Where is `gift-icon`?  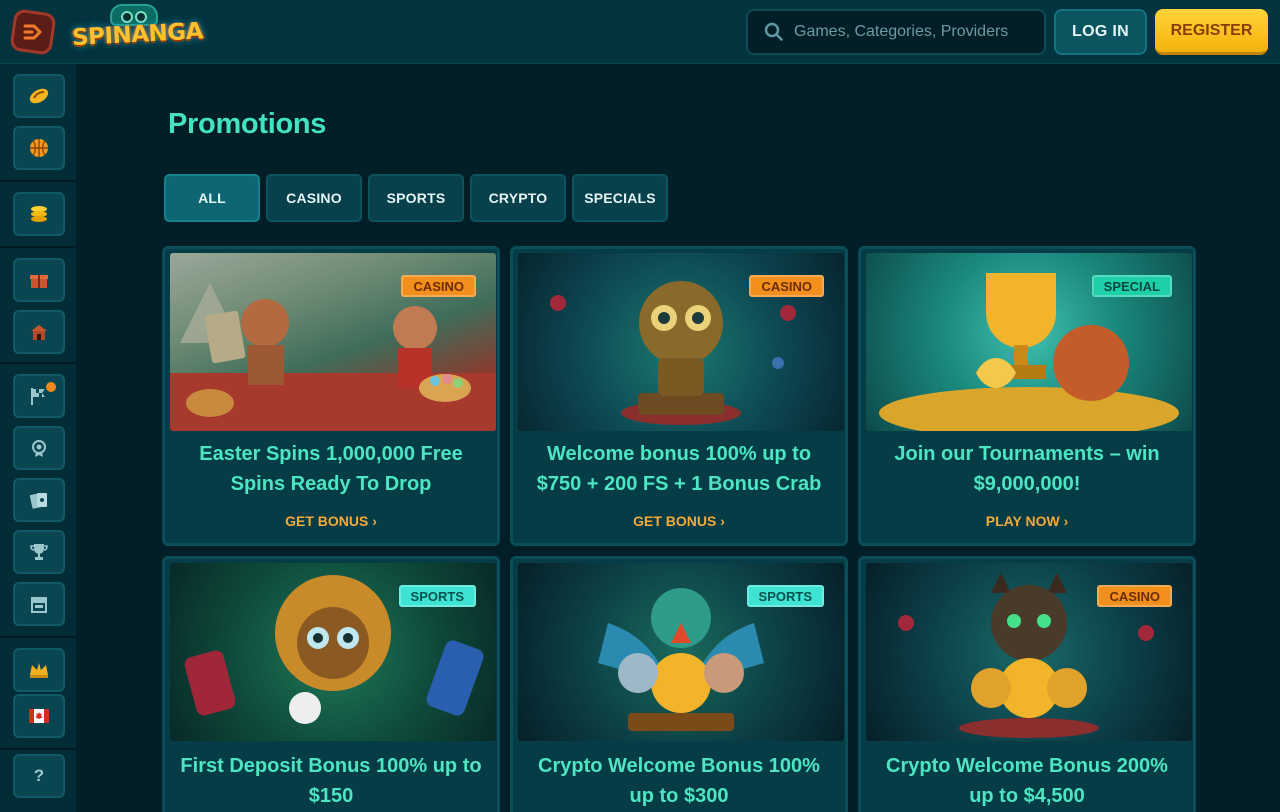
gift-icon is located at coordinates (39, 281).